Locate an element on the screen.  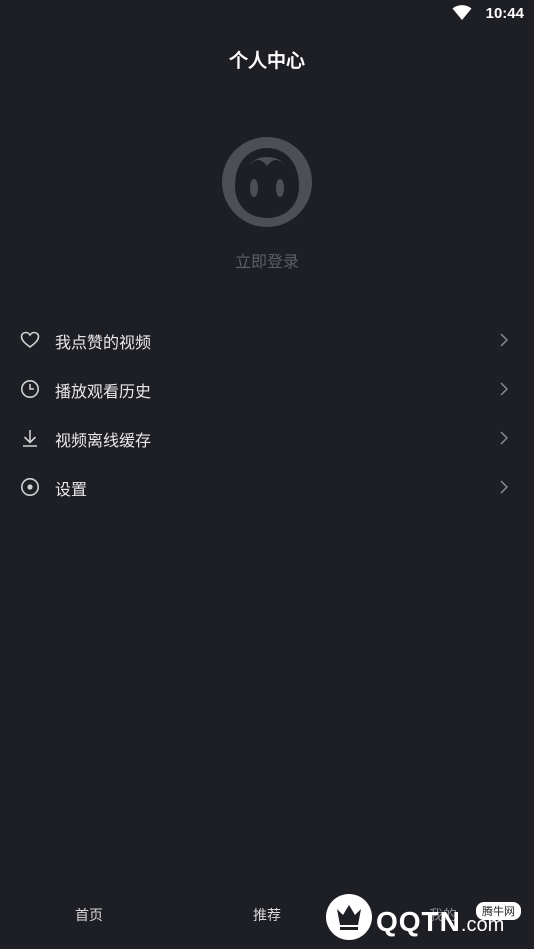
menu-label: 视频离线缓存 is located at coordinates (103, 440).